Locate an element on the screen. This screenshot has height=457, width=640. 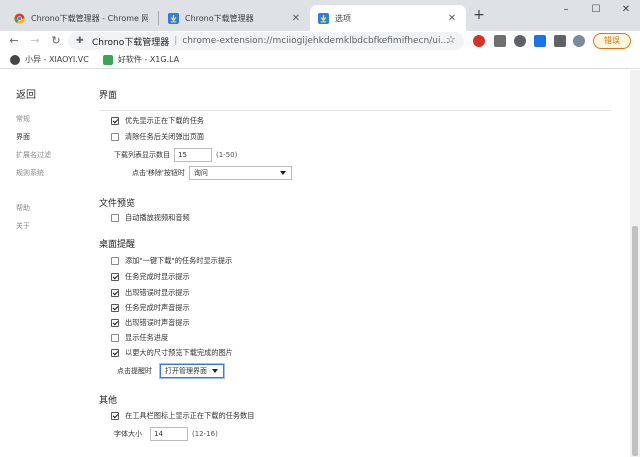
extensions-puzzle-icon is located at coordinates (560, 41).